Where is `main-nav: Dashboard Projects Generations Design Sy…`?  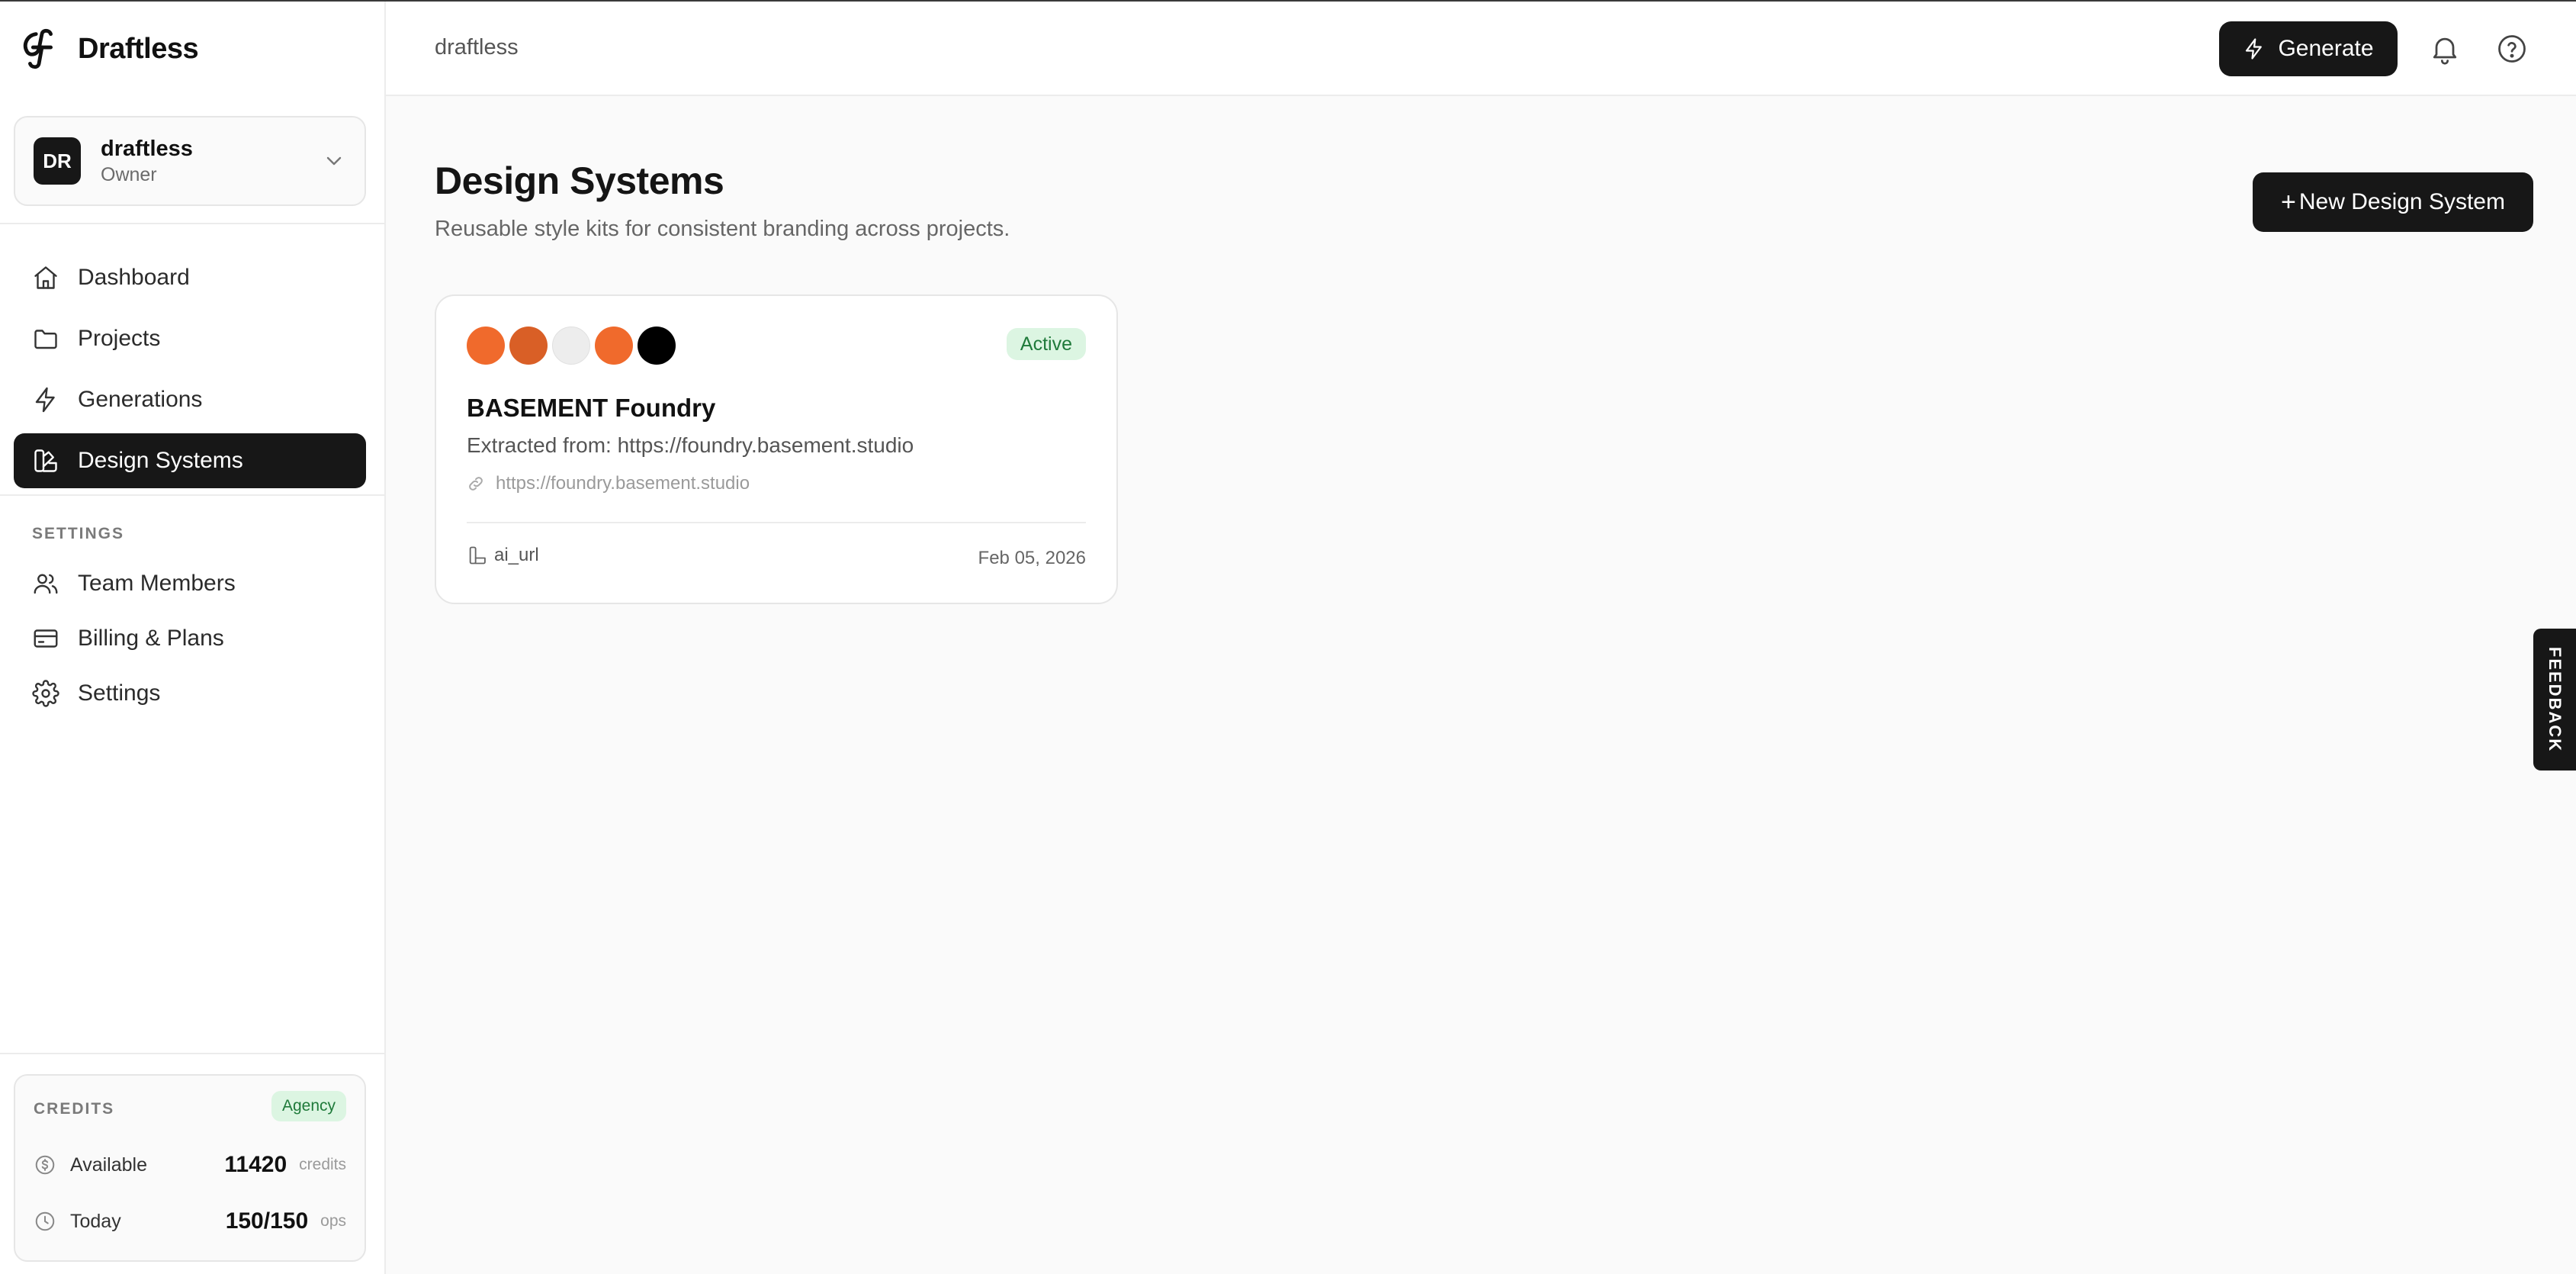
main-nav: Dashboard Projects Generations Design Sy… is located at coordinates (190, 372).